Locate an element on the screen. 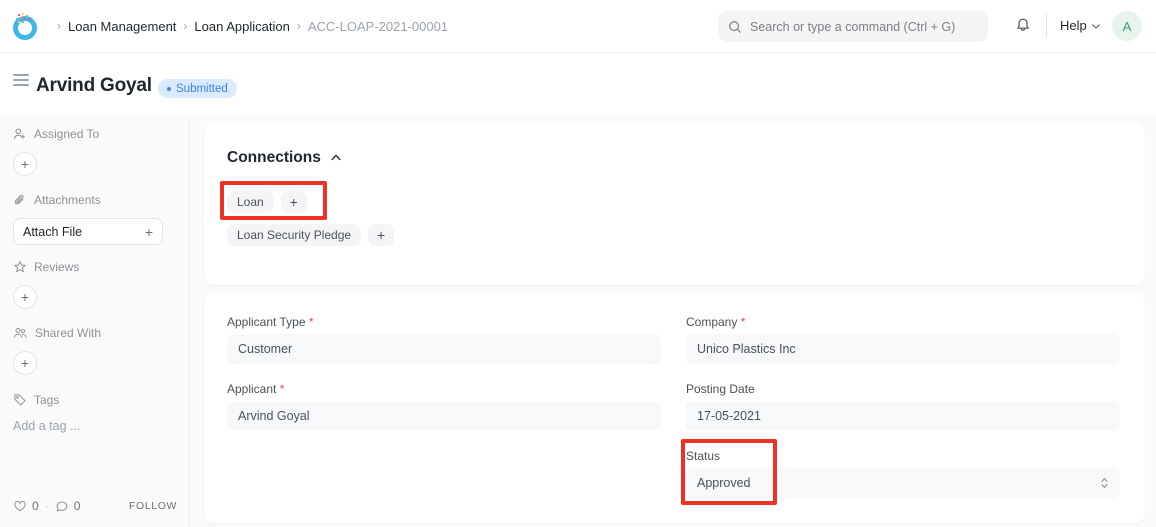 This screenshot has height=527, width=1156. field-label-text: Status is located at coordinates (703, 456).